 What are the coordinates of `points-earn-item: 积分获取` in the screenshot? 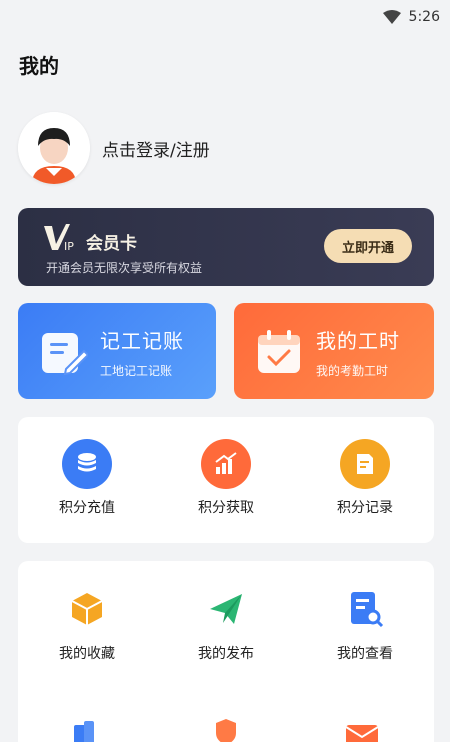 It's located at (226, 478).